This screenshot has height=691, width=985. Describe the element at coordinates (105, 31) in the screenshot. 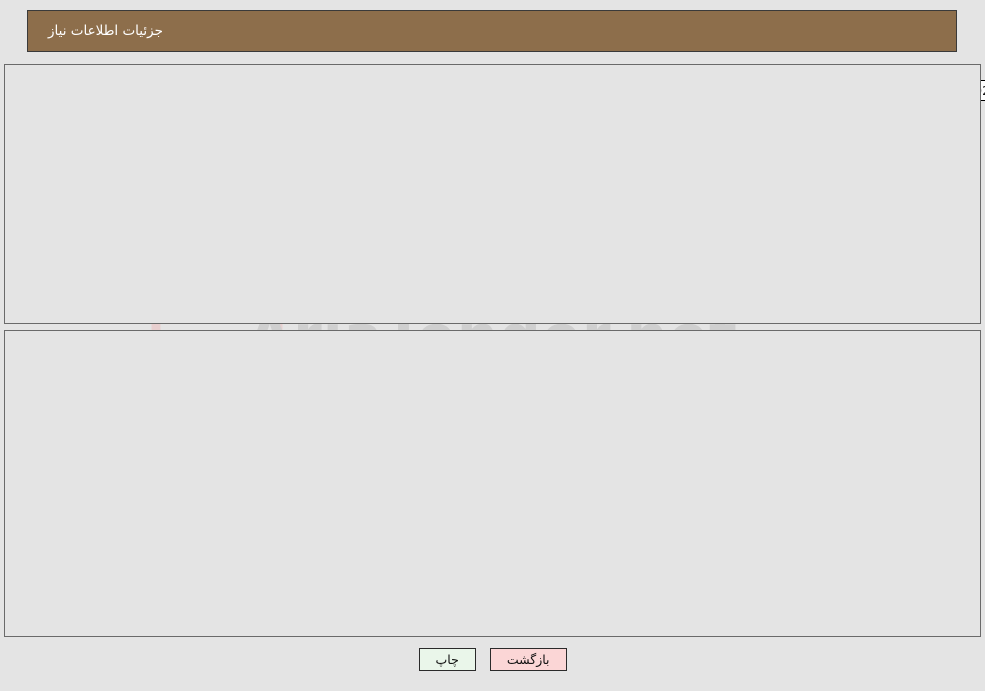

I see `page-title: جزئیات اطلاعات نیاز` at that location.